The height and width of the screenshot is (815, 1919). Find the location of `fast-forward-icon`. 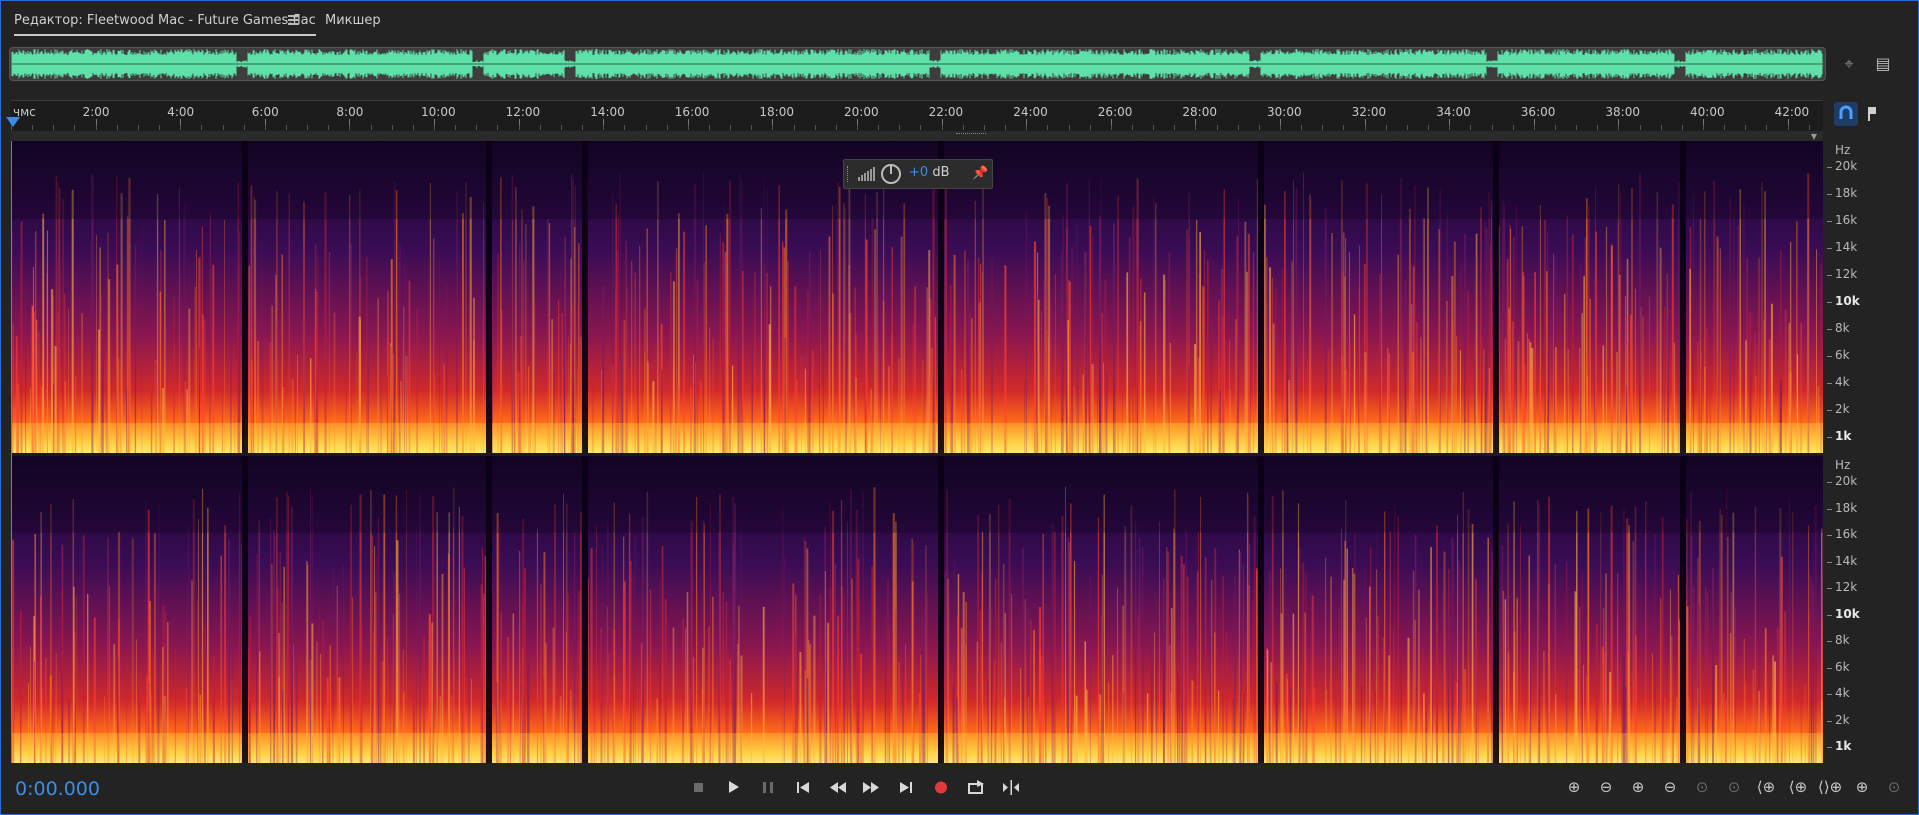

fast-forward-icon is located at coordinates (871, 787).